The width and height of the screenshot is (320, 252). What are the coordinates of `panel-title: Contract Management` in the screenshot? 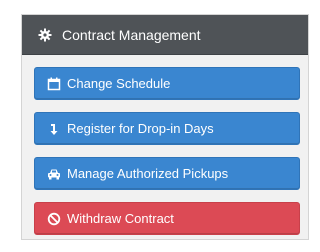 It's located at (131, 34).